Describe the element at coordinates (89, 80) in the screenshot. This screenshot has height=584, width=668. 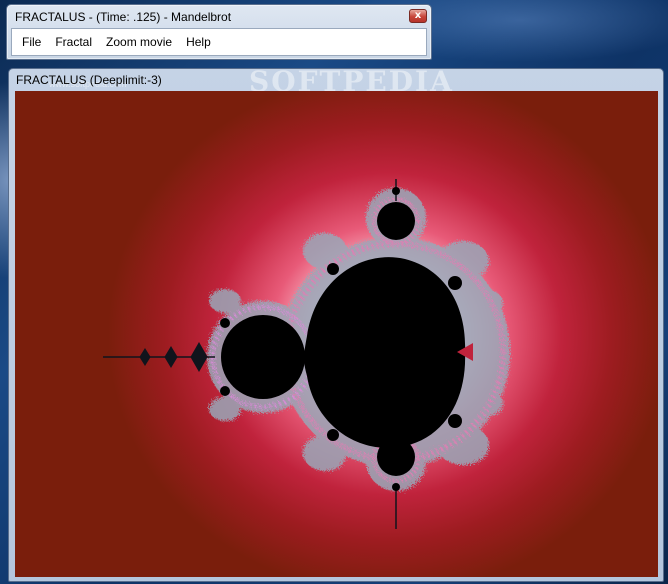
I see `fractal-window-title: FRACTALUS (Deeplimit:-3)` at that location.